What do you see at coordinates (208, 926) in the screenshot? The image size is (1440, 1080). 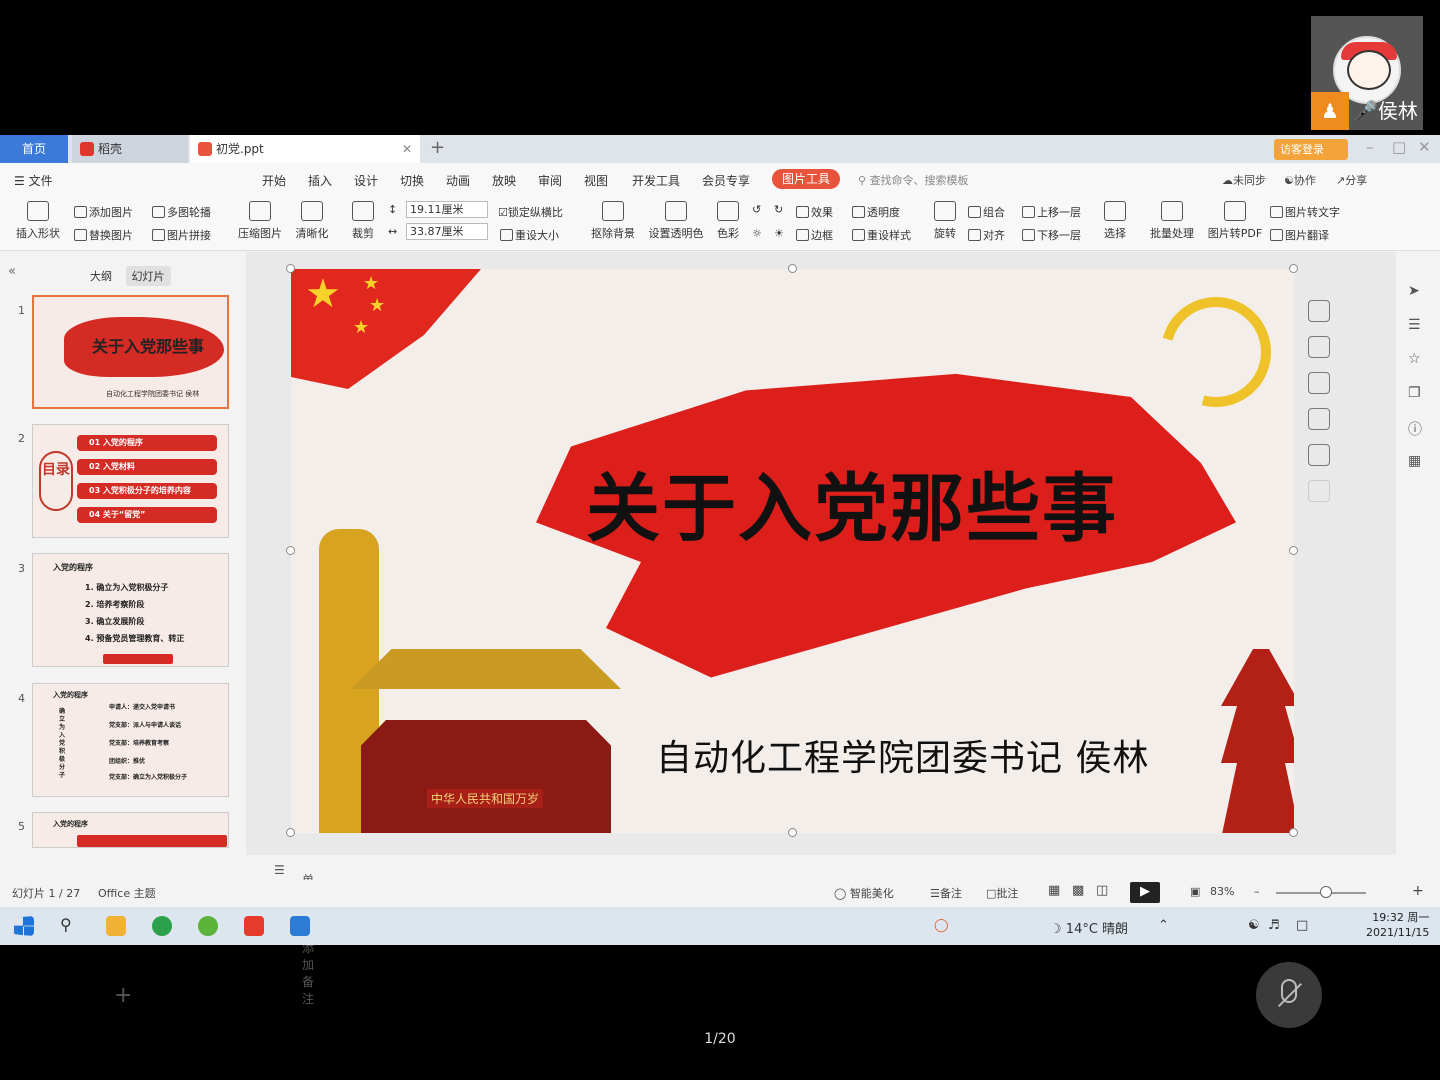 I see `secure-browser-icon` at bounding box center [208, 926].